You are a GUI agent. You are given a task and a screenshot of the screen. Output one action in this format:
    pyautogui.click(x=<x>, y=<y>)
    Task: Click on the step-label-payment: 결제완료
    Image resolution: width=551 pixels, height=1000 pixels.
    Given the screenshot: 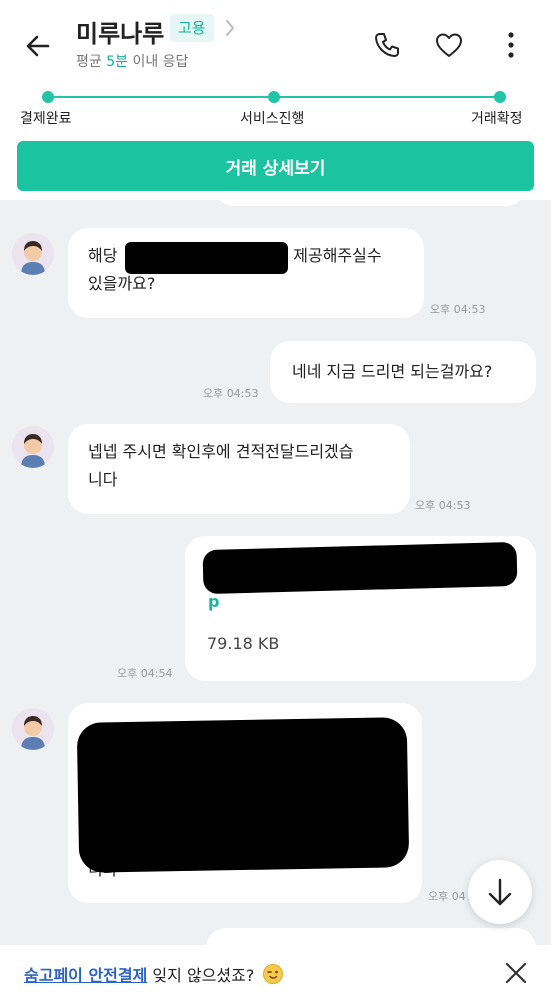 What is the action you would take?
    pyautogui.click(x=46, y=119)
    